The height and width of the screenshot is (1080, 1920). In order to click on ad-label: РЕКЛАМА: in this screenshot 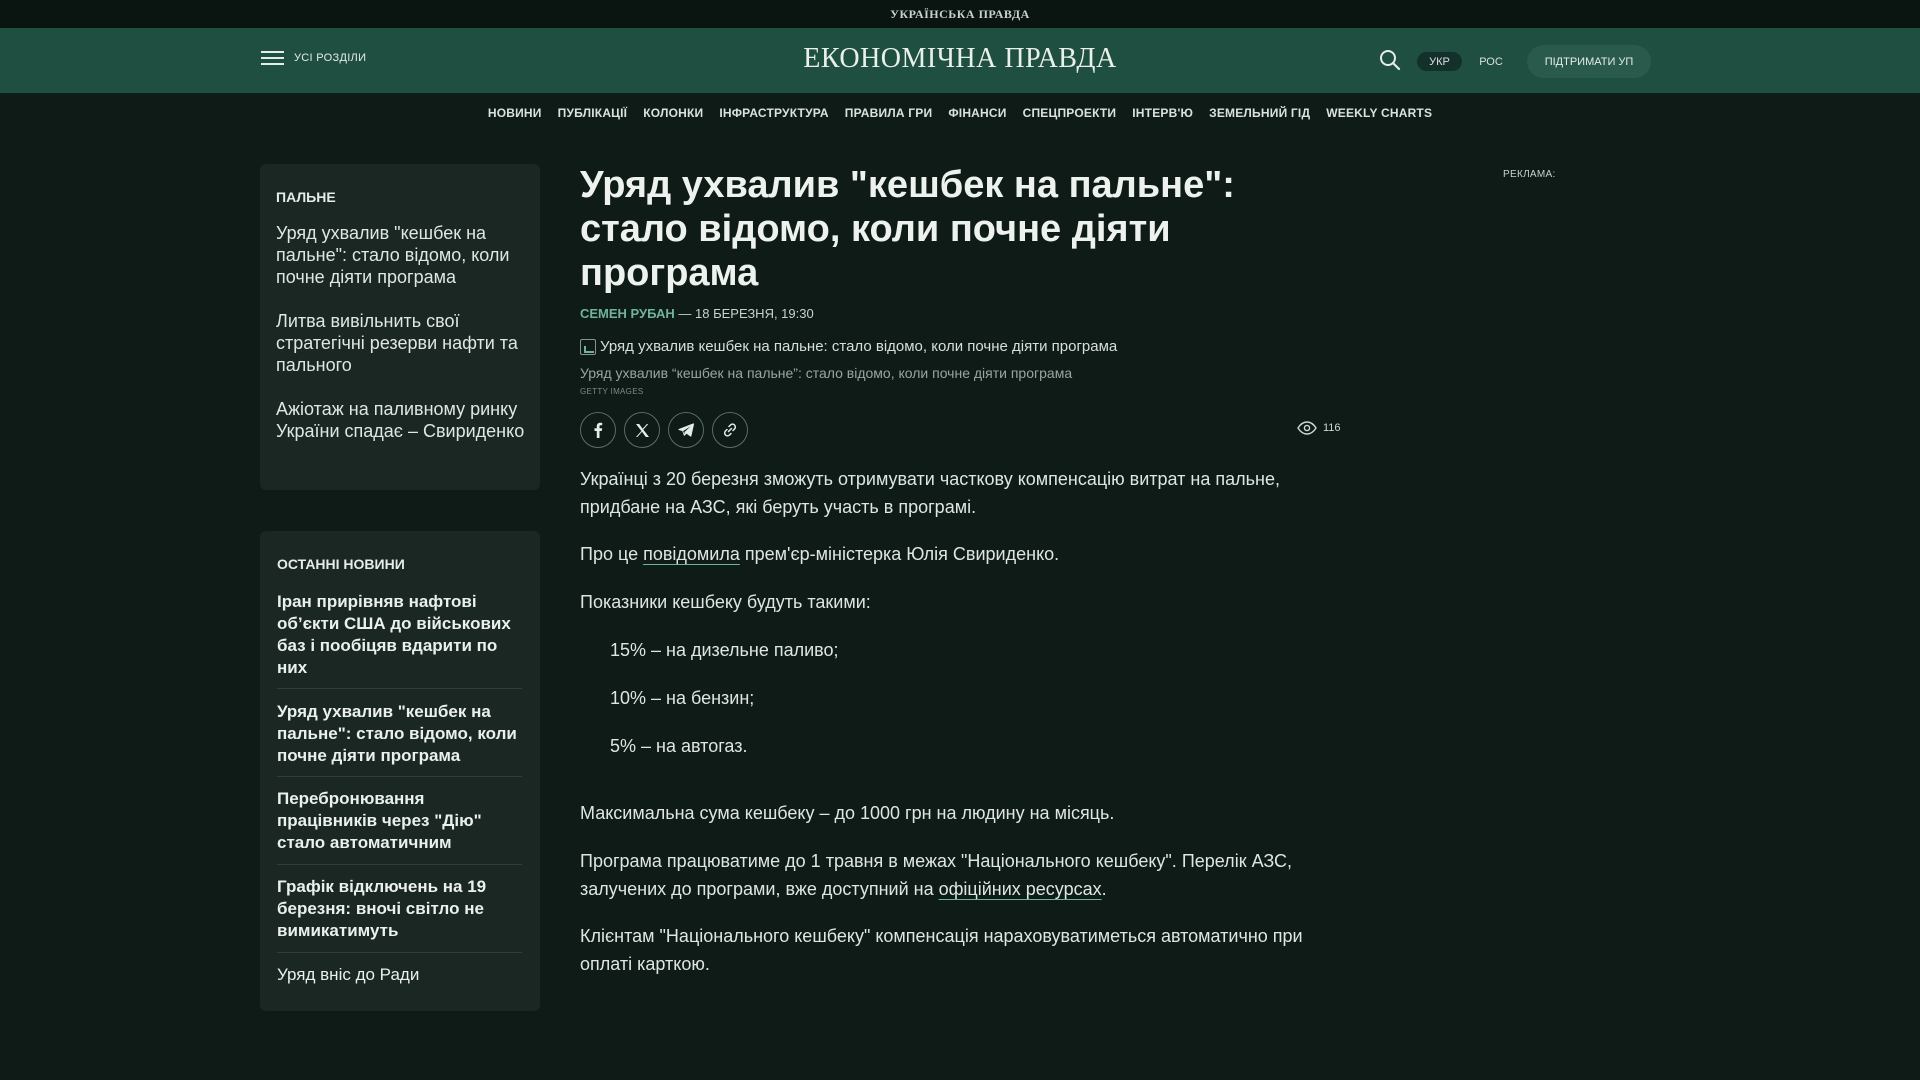, I will do `click(1529, 174)`.